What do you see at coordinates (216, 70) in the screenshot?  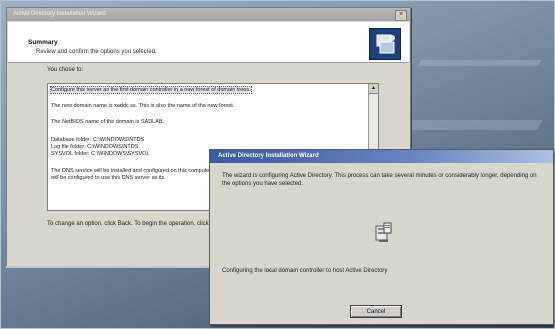 I see `options-label-wrap: You chose to:` at bounding box center [216, 70].